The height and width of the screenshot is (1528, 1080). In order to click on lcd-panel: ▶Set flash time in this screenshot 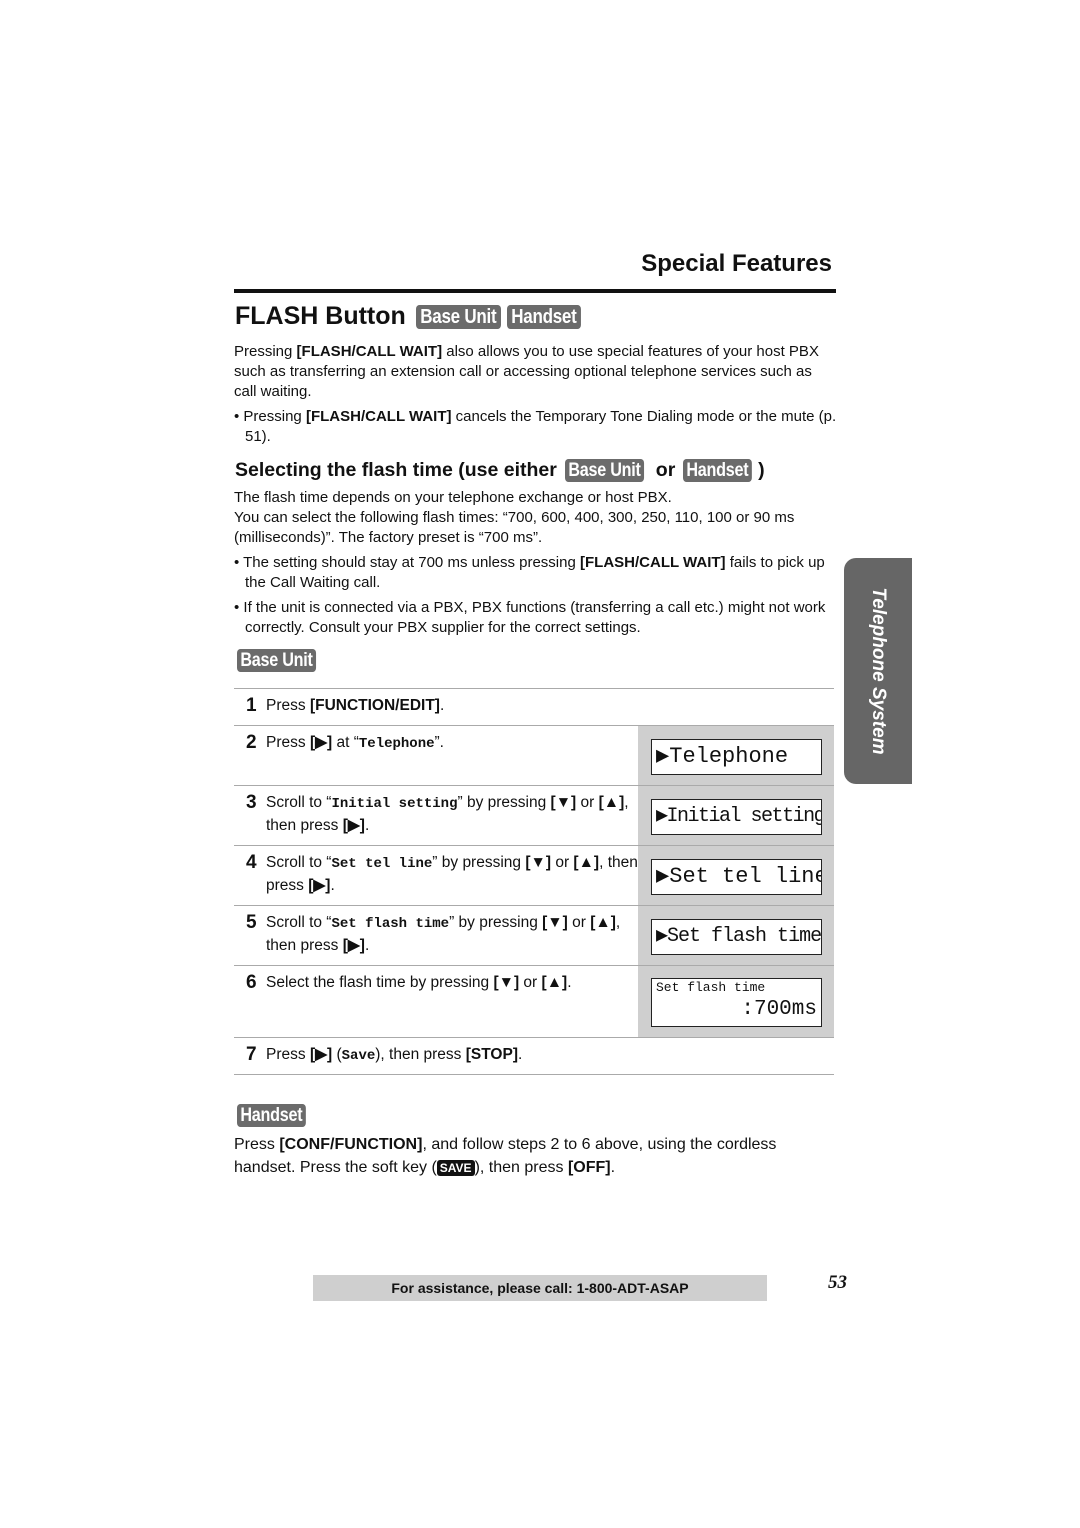, I will do `click(736, 935)`.